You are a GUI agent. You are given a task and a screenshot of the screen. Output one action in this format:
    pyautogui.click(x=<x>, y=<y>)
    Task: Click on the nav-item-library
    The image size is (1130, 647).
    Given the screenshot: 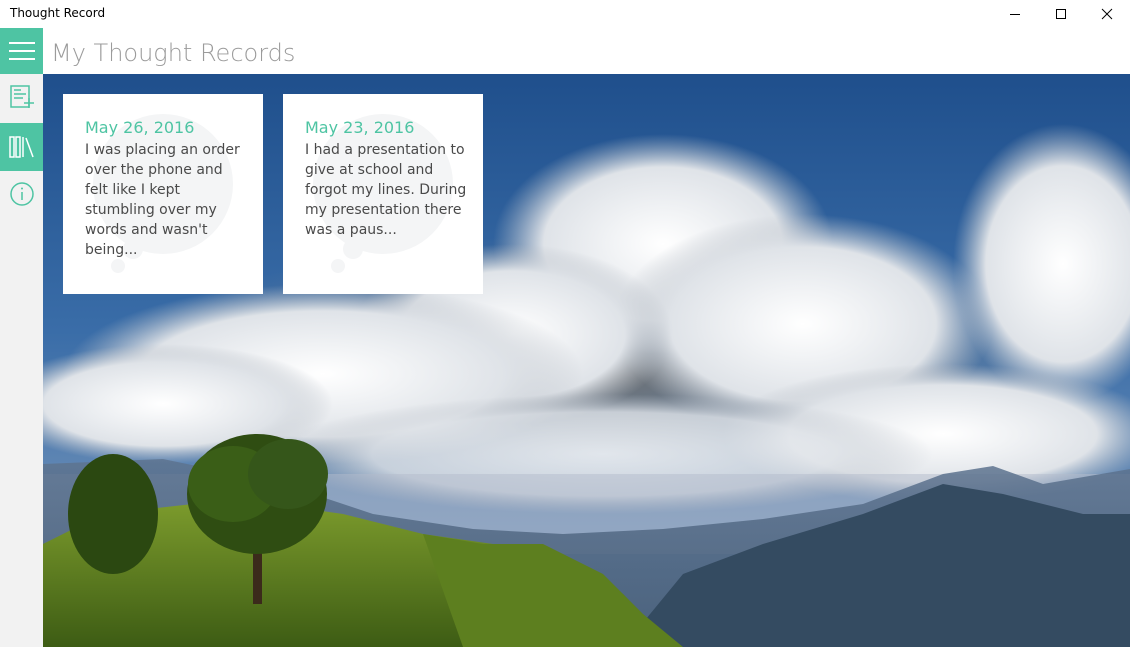 What is the action you would take?
    pyautogui.click(x=21, y=147)
    